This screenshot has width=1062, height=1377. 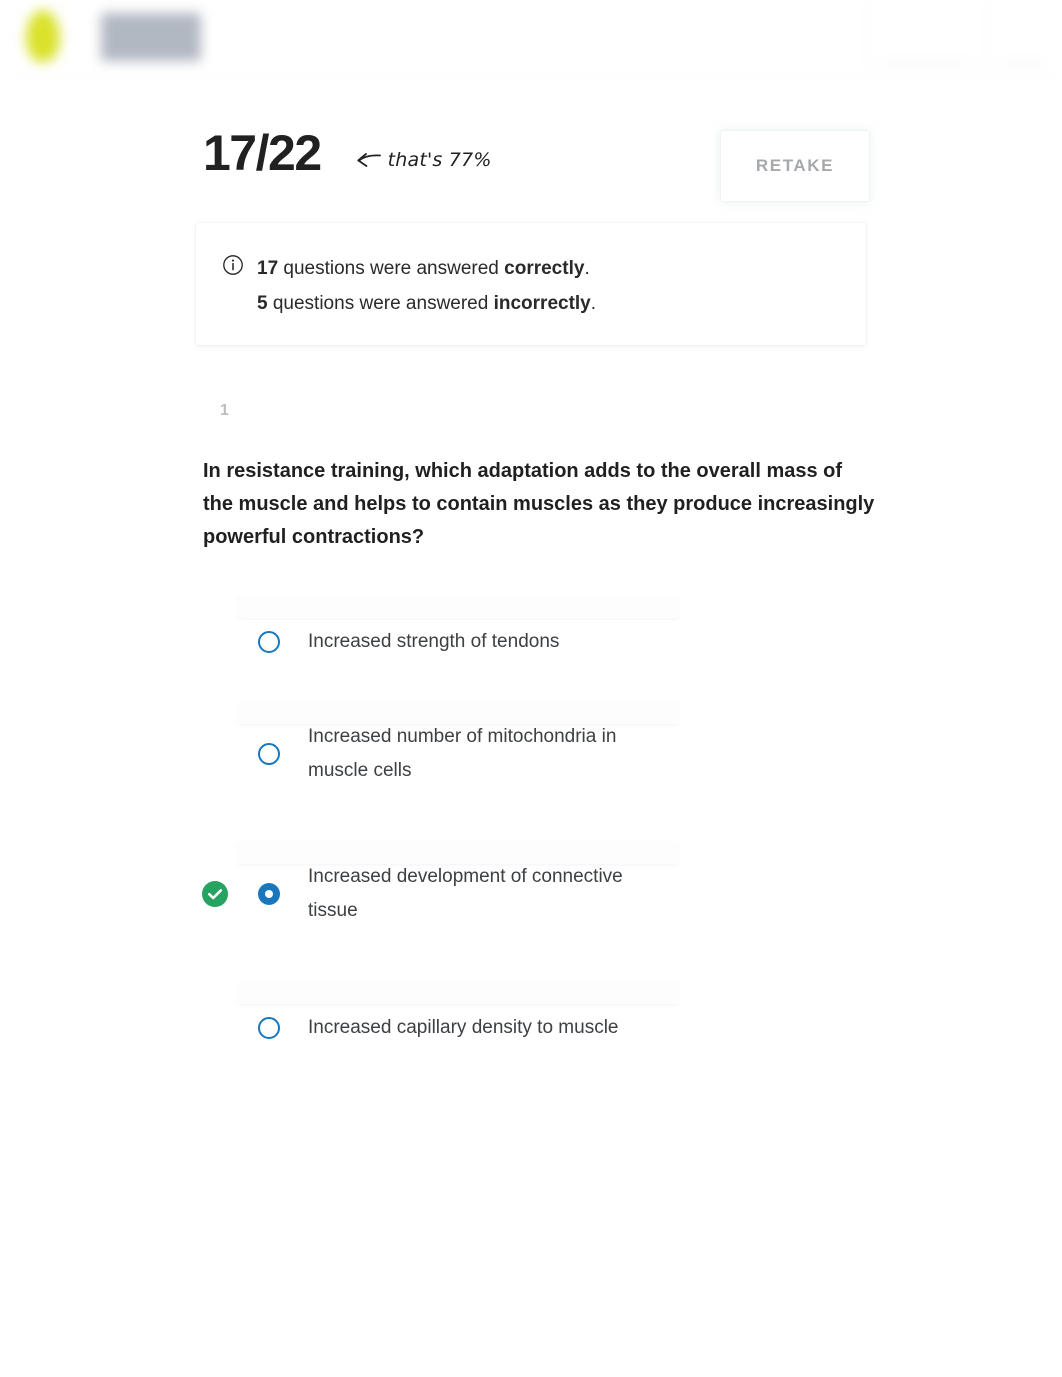 I want to click on radio-button-selected, so click(x=269, y=894).